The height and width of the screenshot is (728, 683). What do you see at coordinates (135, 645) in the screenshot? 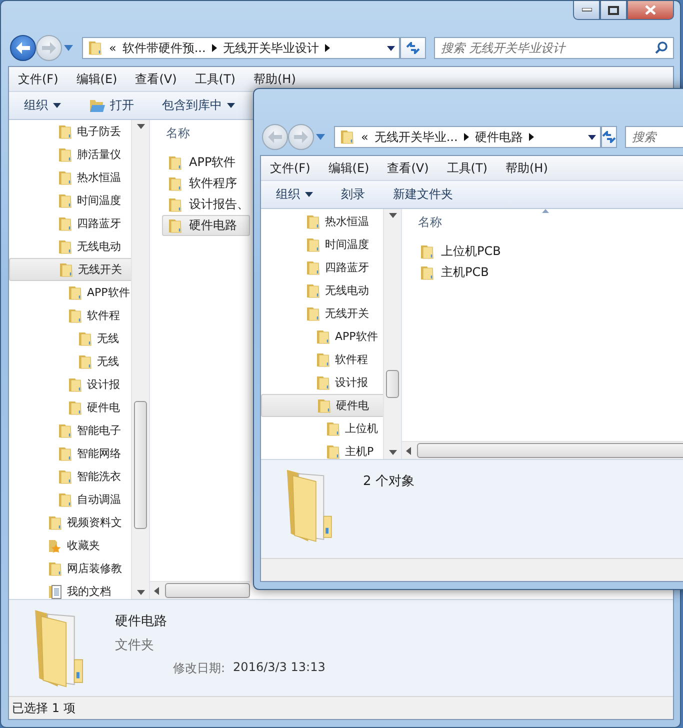
I see `item-type: 文件夹` at bounding box center [135, 645].